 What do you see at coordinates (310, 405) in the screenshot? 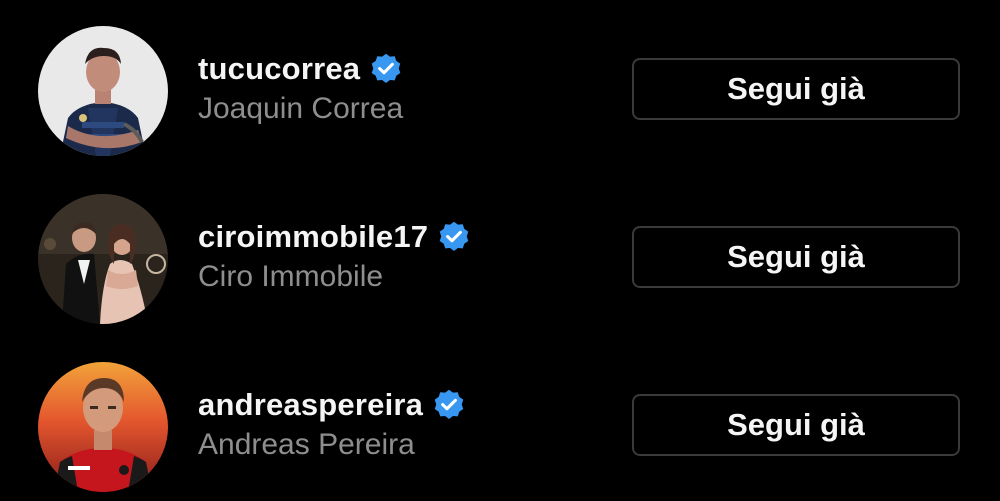
I see `username: andreaspereira` at bounding box center [310, 405].